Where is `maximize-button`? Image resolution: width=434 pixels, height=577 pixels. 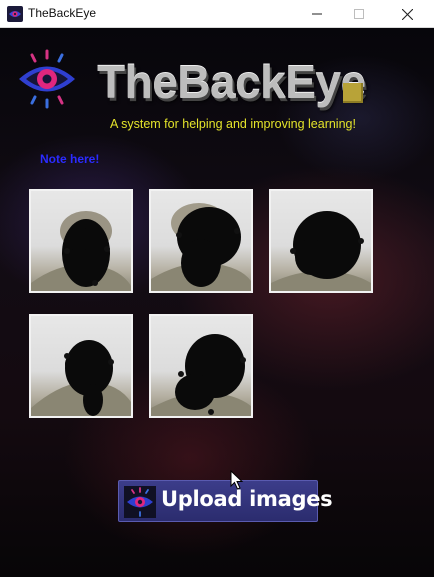 maximize-button is located at coordinates (359, 14).